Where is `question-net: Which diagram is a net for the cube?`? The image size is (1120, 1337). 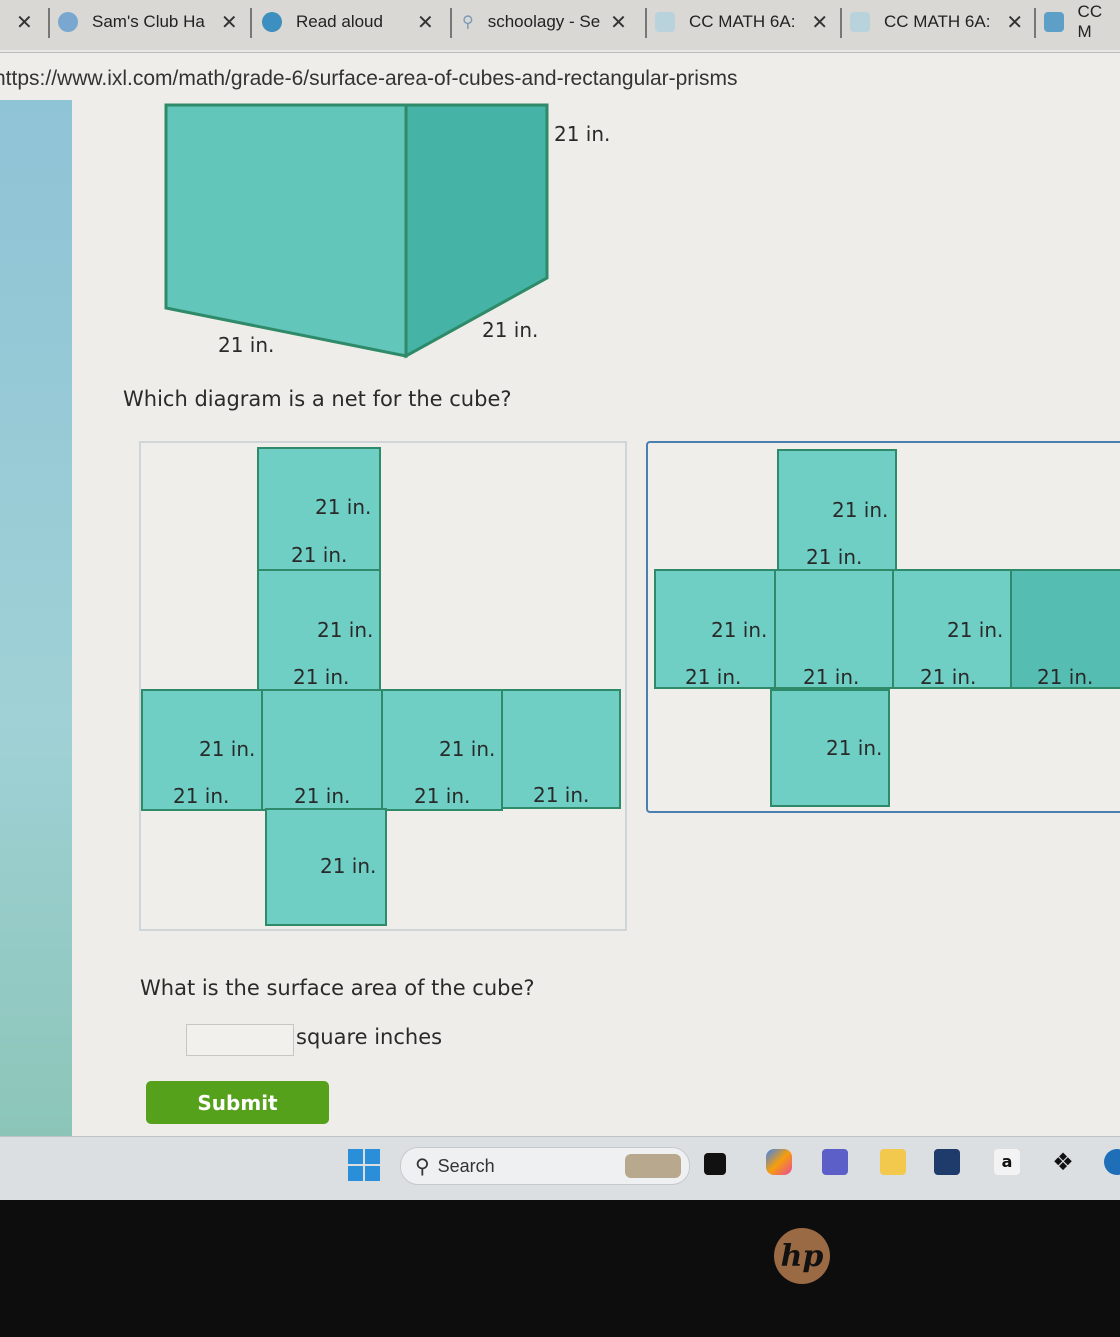 question-net: Which diagram is a net for the cube? is located at coordinates (317, 399).